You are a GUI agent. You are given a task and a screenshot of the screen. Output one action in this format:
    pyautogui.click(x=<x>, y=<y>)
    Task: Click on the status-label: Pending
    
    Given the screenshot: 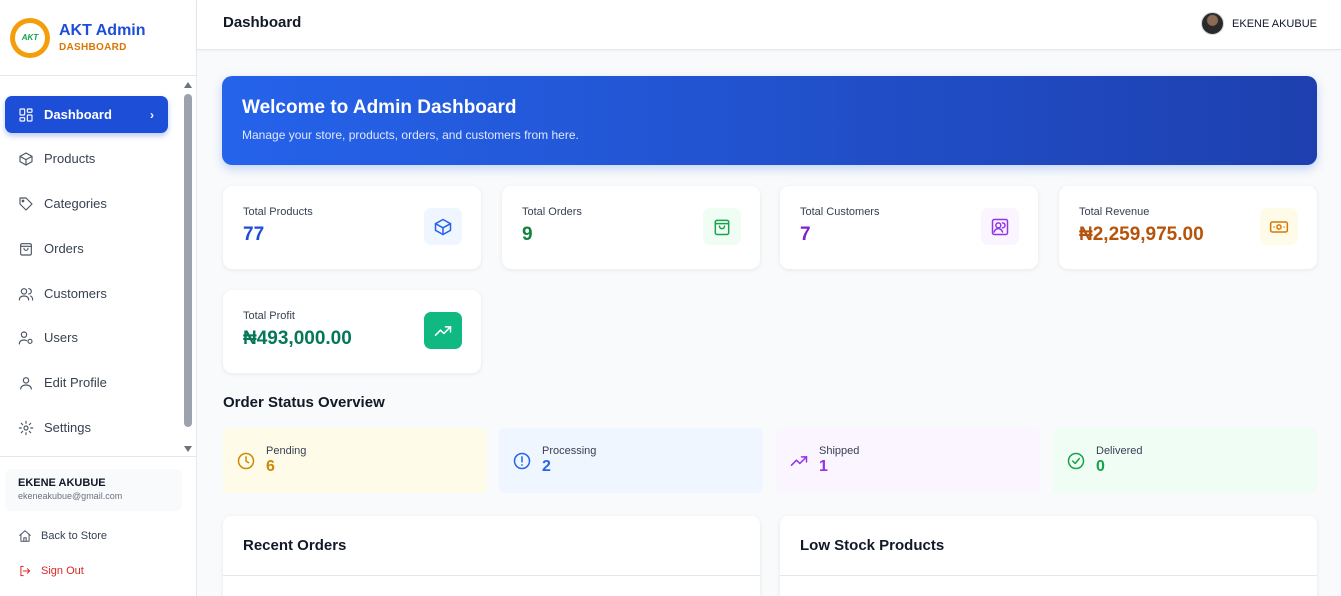 What is the action you would take?
    pyautogui.click(x=286, y=451)
    